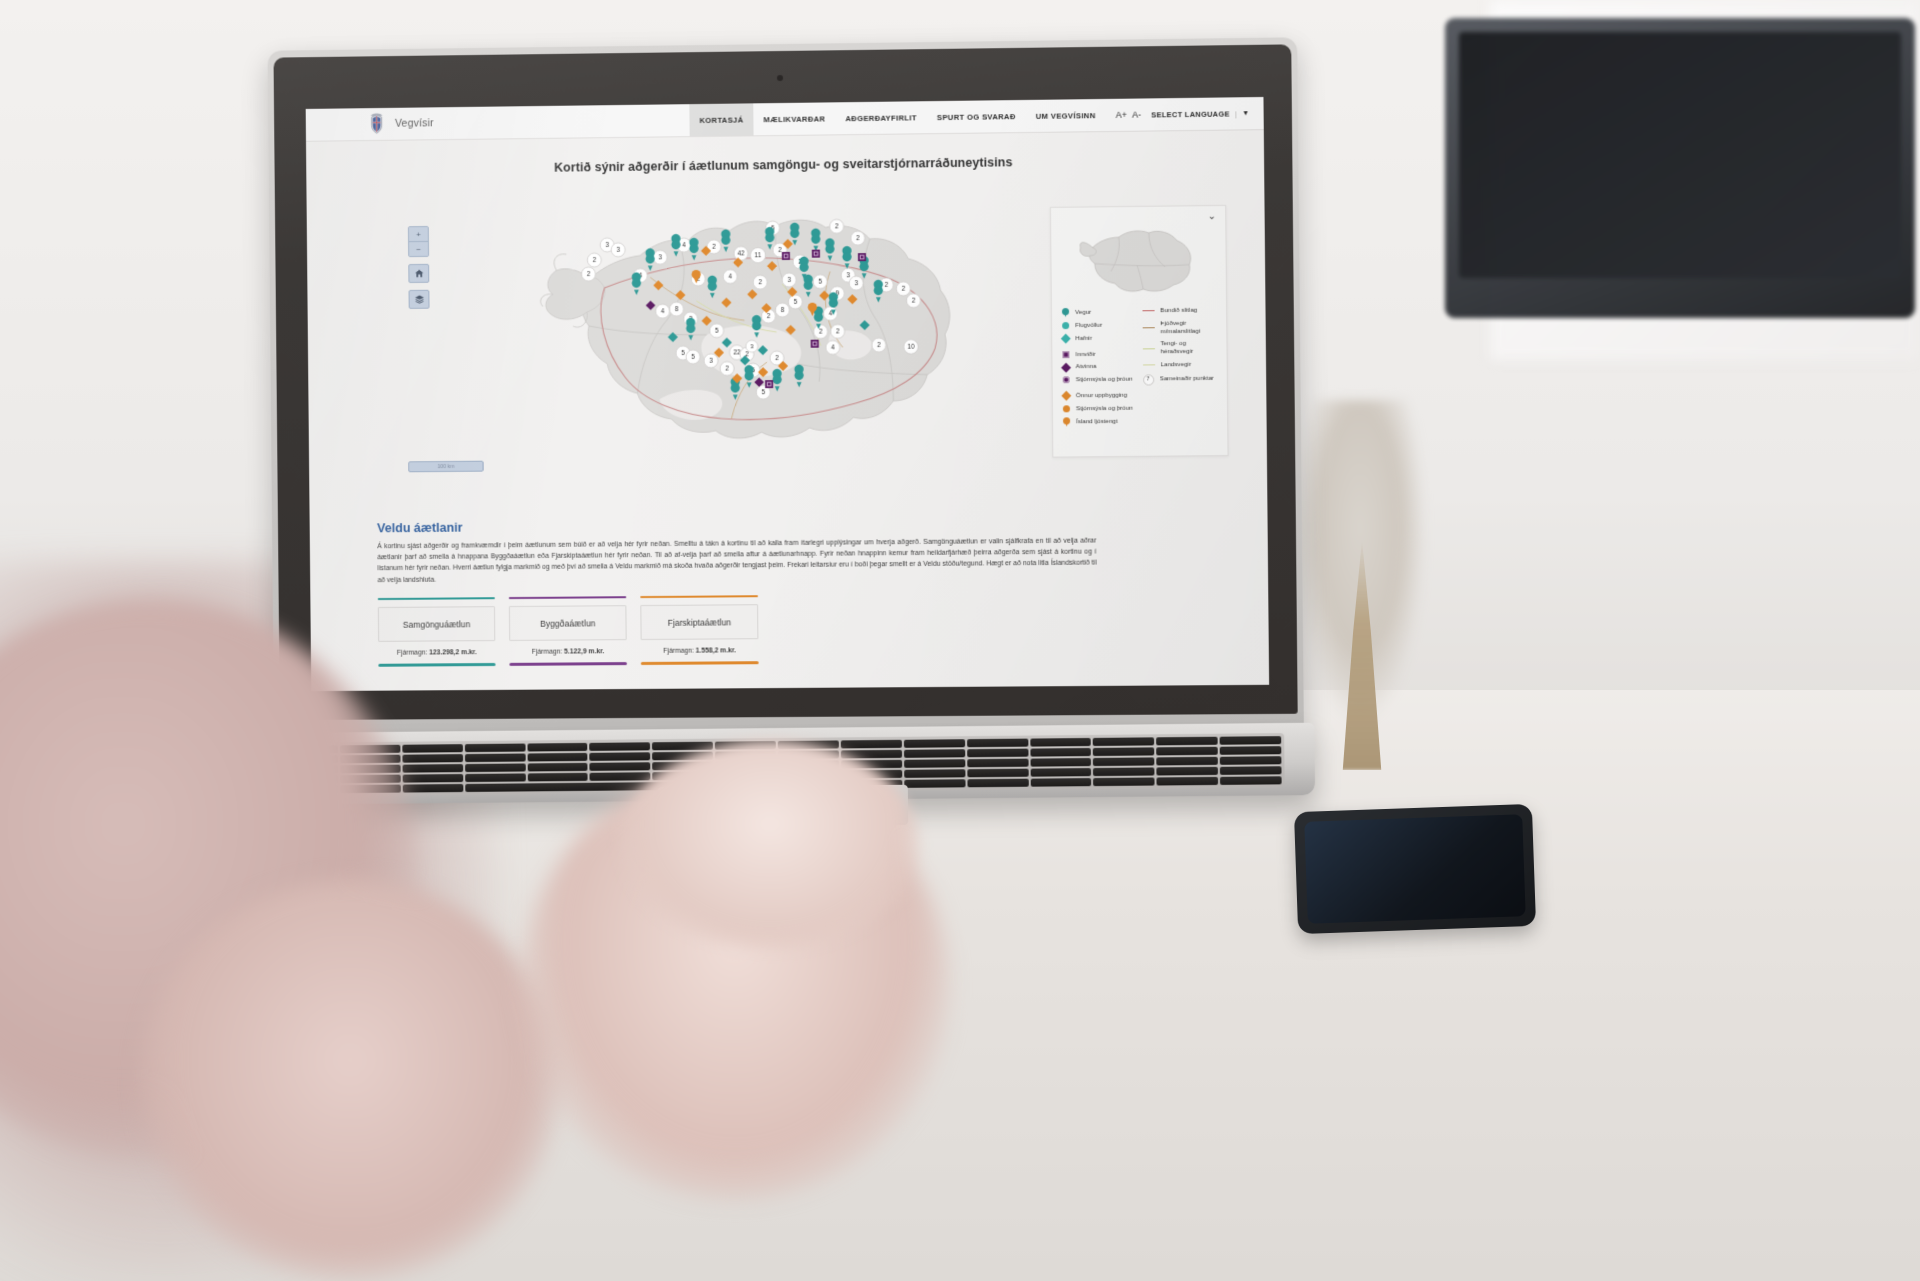 This screenshot has height=1281, width=1920. I want to click on map-cluster: 2, so click(878, 345).